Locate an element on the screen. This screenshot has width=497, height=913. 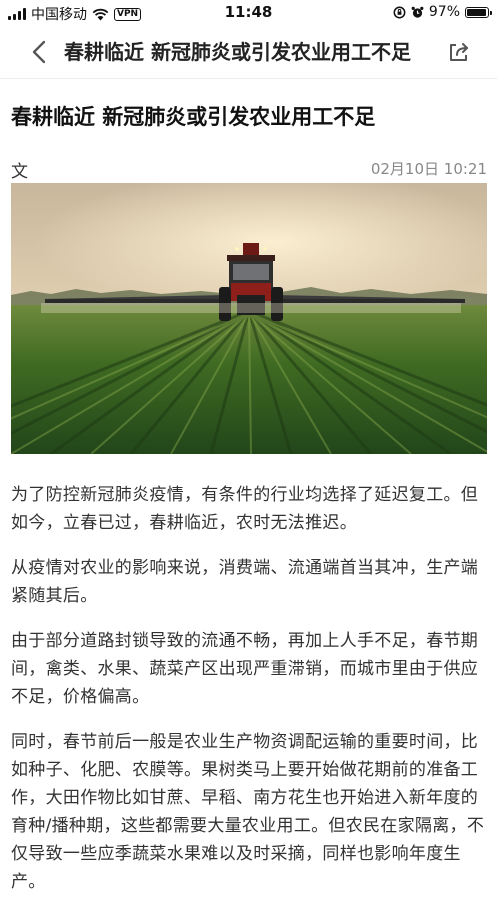
alarm-icon is located at coordinates (417, 12).